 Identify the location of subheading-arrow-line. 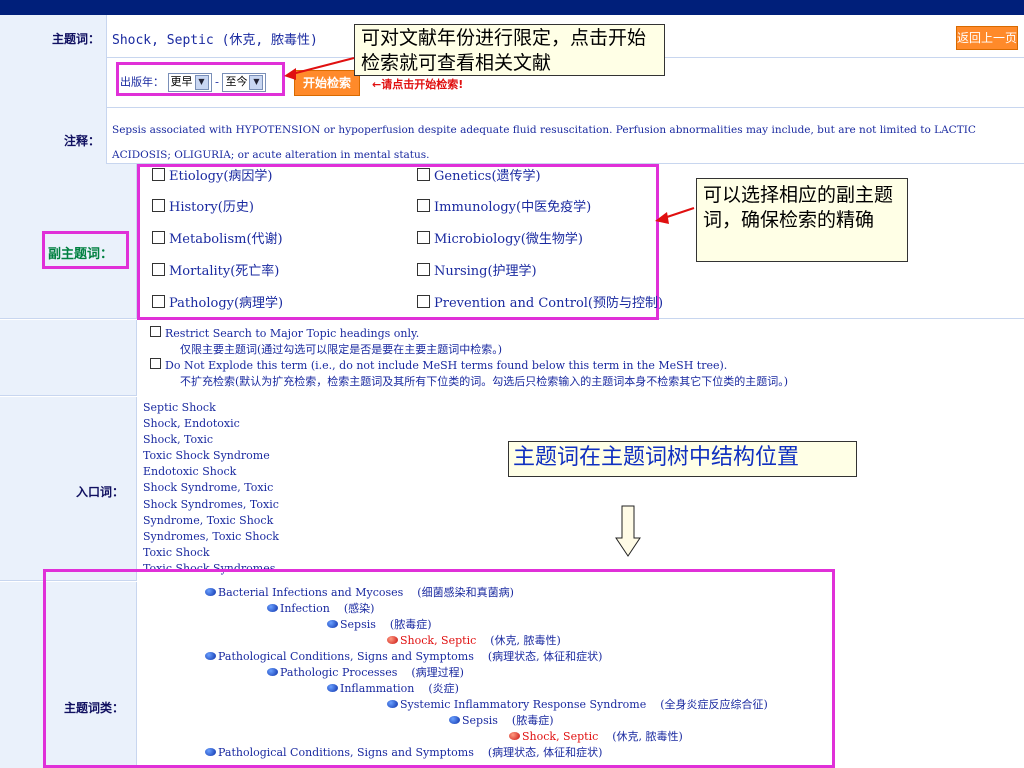
(679, 213).